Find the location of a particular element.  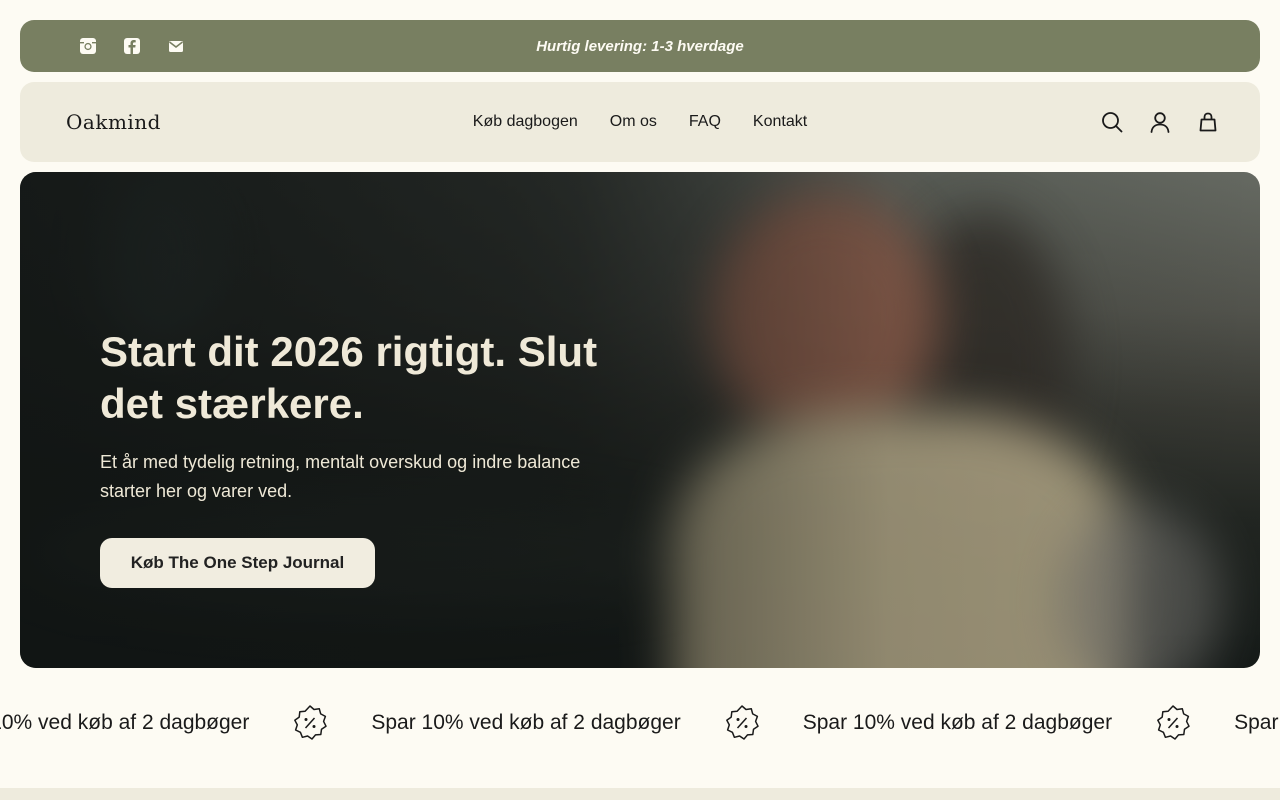

facebook-icon is located at coordinates (132, 46).